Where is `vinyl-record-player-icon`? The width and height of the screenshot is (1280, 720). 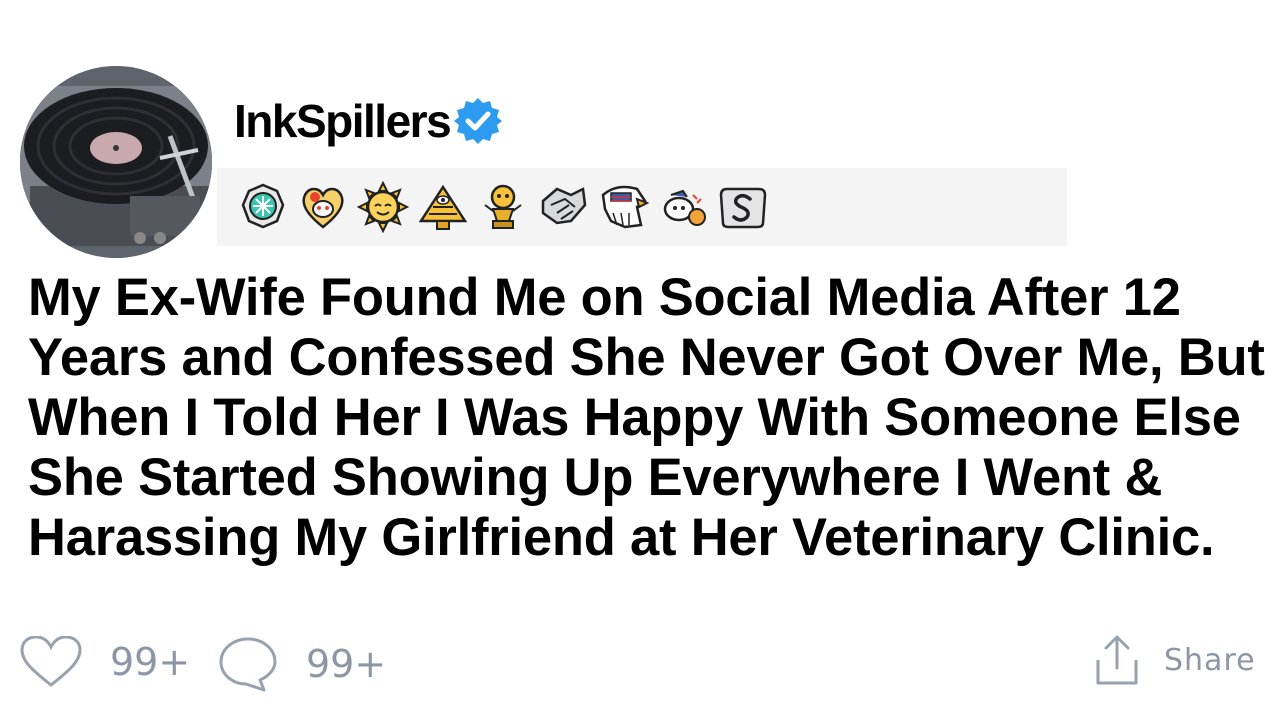 vinyl-record-player-icon is located at coordinates (116, 162).